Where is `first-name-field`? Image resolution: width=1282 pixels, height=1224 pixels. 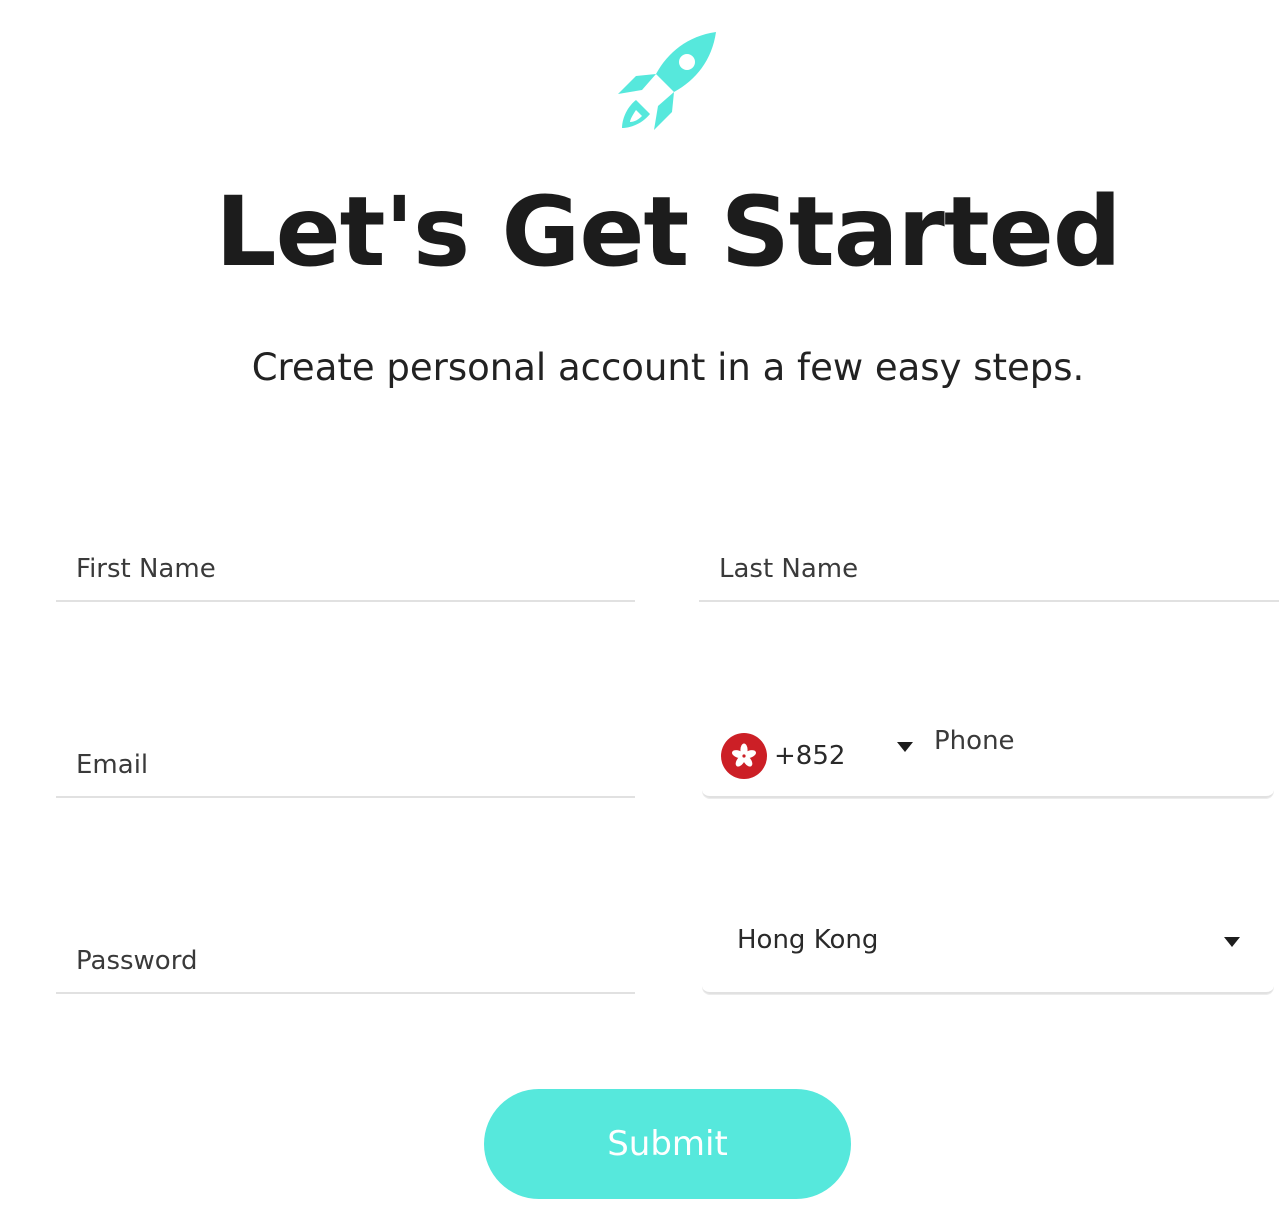 first-name-field is located at coordinates (345, 571).